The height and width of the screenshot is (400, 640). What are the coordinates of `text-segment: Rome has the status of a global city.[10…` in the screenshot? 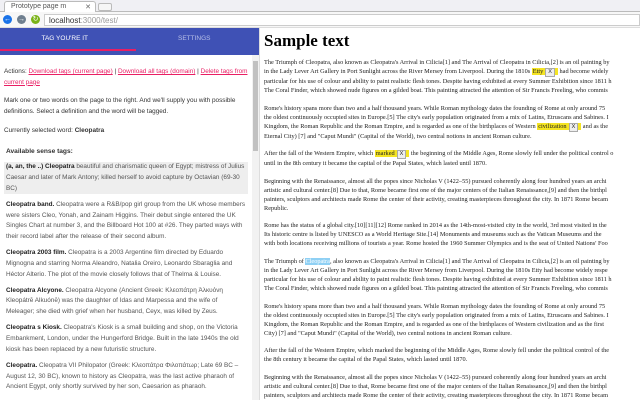 It's located at (435, 226).